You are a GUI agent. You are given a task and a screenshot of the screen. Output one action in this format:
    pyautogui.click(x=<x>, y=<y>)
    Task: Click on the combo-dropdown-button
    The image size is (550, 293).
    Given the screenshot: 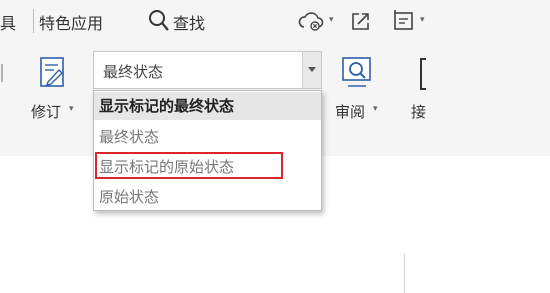 What is the action you would take?
    pyautogui.click(x=311, y=70)
    